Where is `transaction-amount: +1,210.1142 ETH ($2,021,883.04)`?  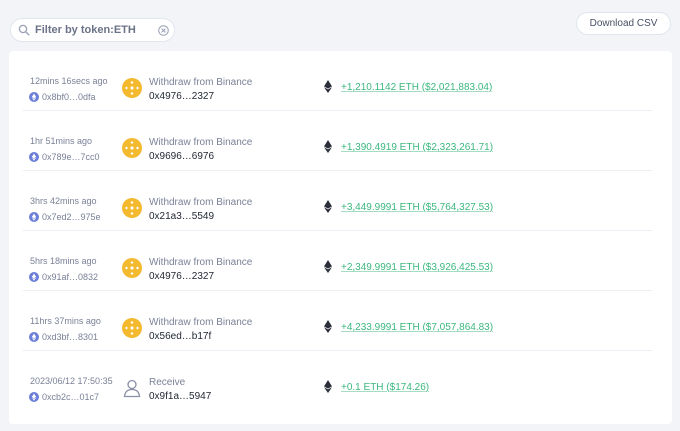
transaction-amount: +1,210.1142 ETH ($2,021,883.04) is located at coordinates (416, 87).